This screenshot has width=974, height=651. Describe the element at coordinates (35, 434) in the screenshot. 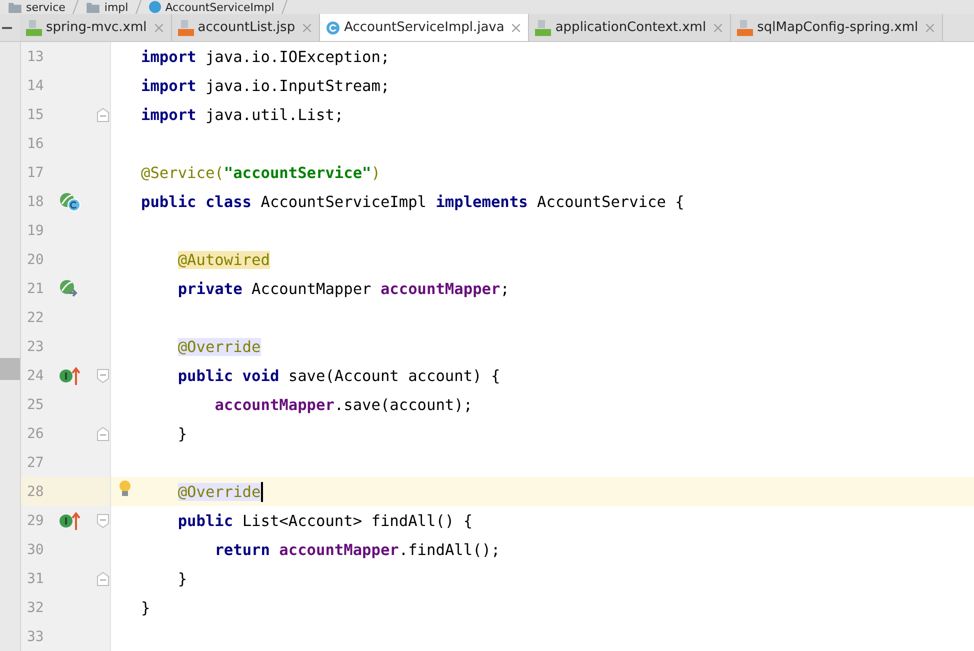

I see `line-number: 26` at that location.